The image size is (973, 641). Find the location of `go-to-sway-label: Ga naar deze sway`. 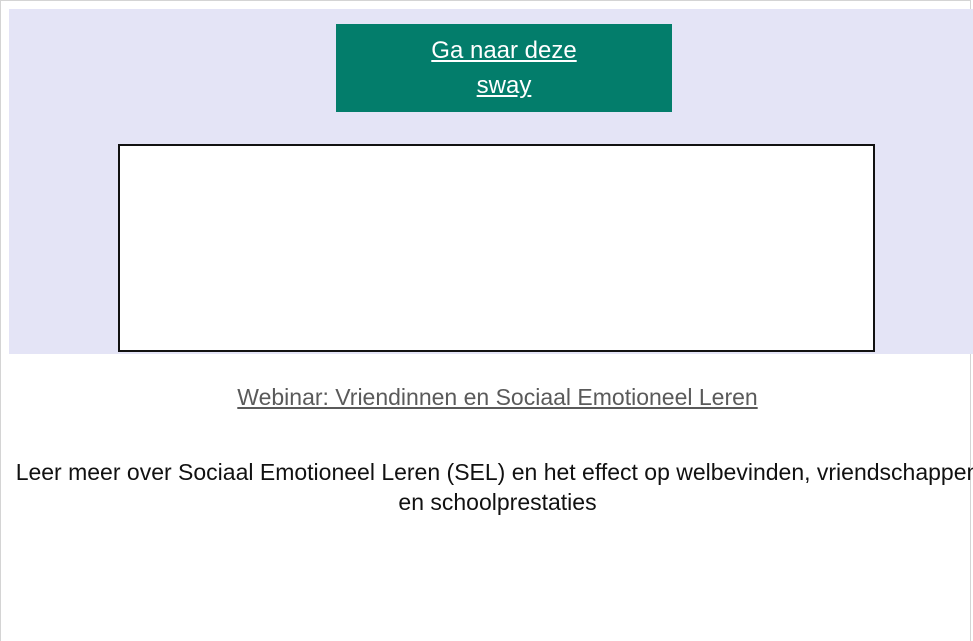

go-to-sway-label: Ga naar deze sway is located at coordinates (504, 68).